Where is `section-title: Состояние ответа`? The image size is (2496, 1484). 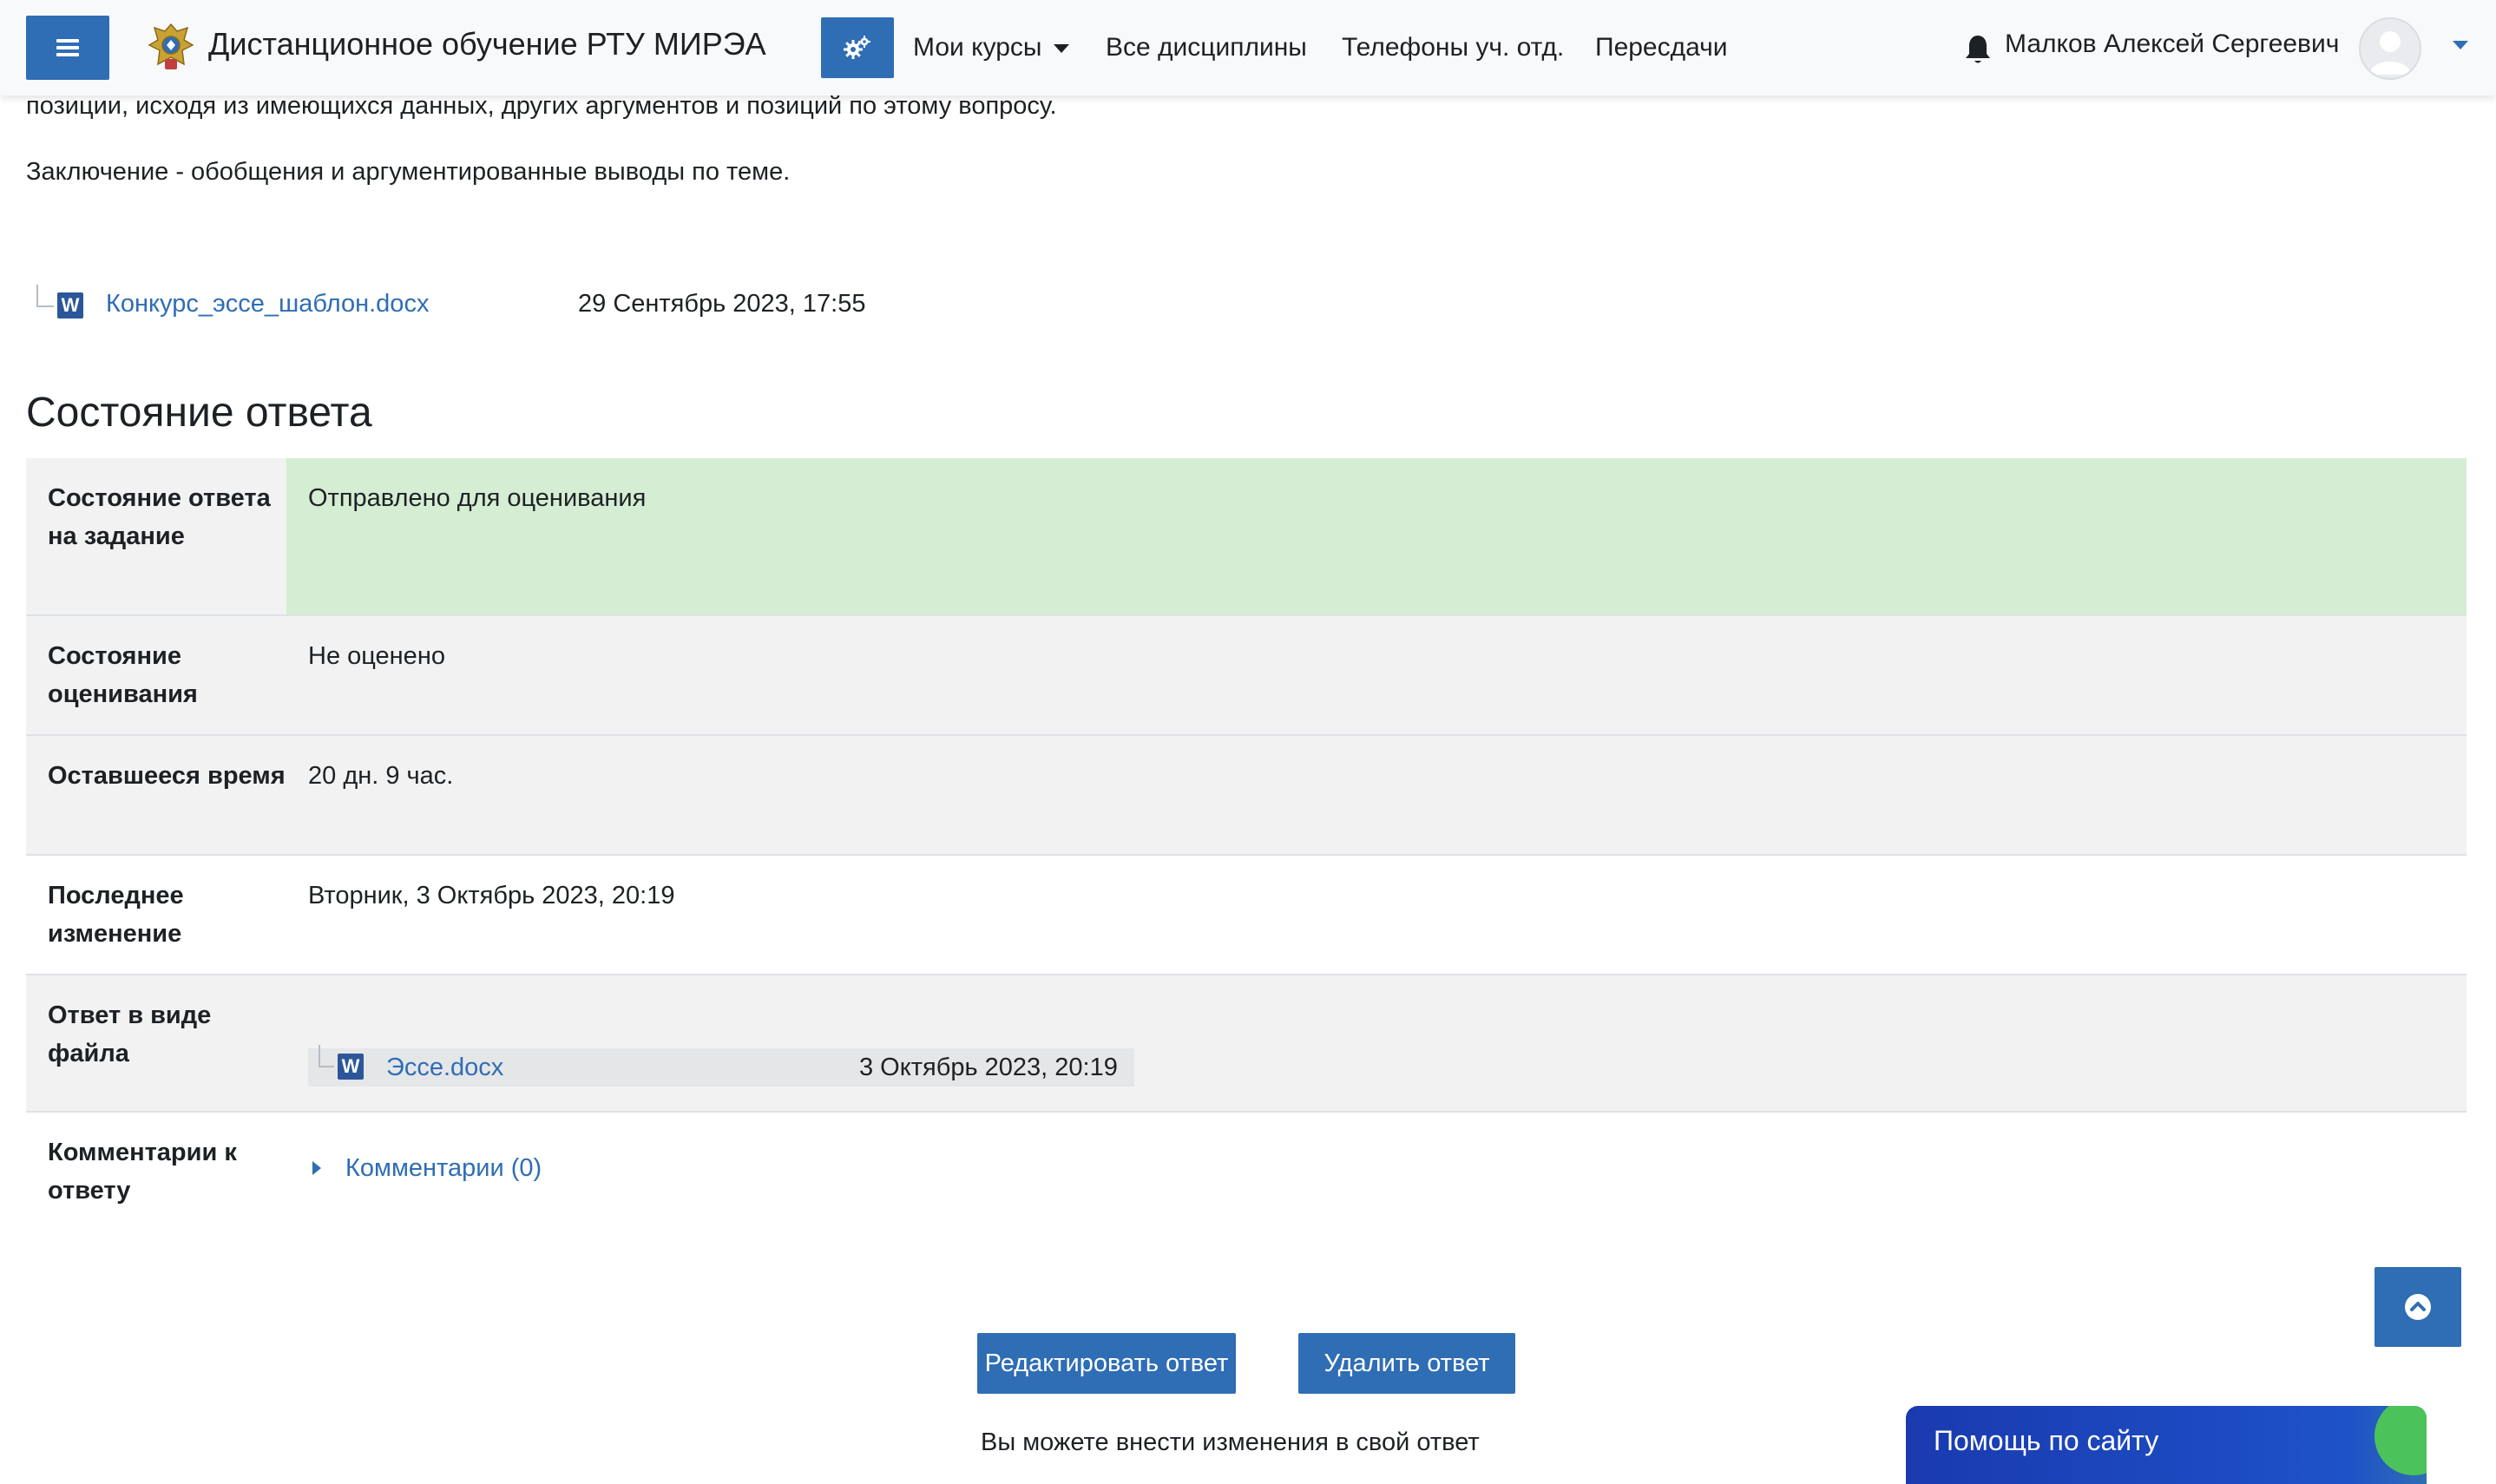
section-title: Состояние ответа is located at coordinates (199, 412).